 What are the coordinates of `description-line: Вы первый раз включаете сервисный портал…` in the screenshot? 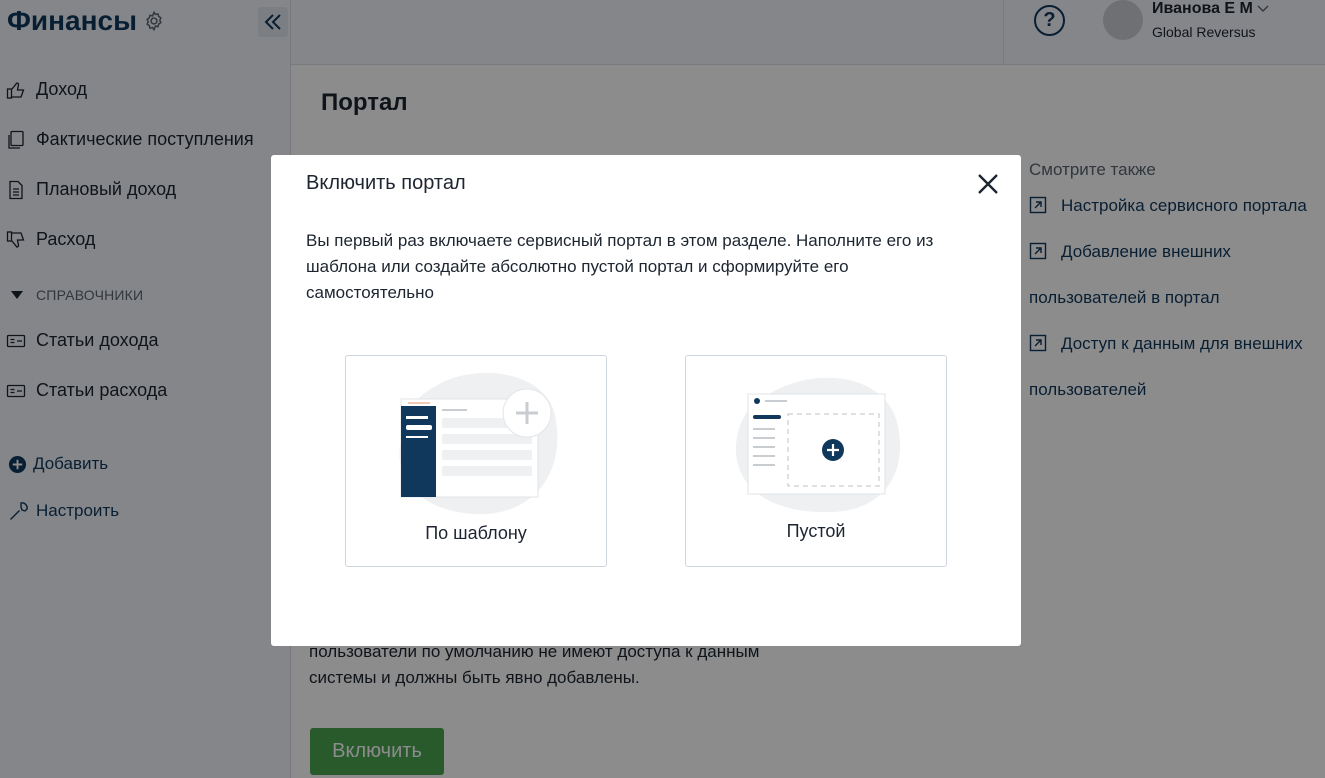 It's located at (620, 240).